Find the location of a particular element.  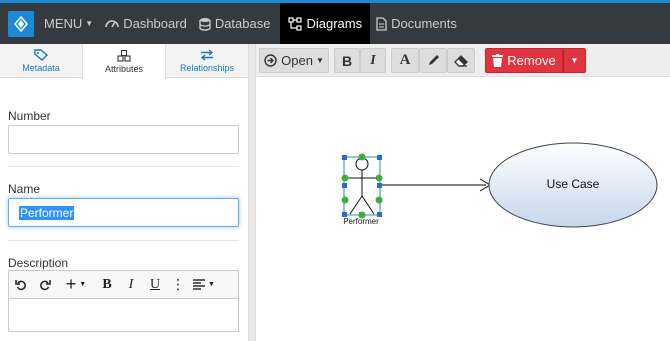

nav-dashboard: Dashboard is located at coordinates (146, 23).